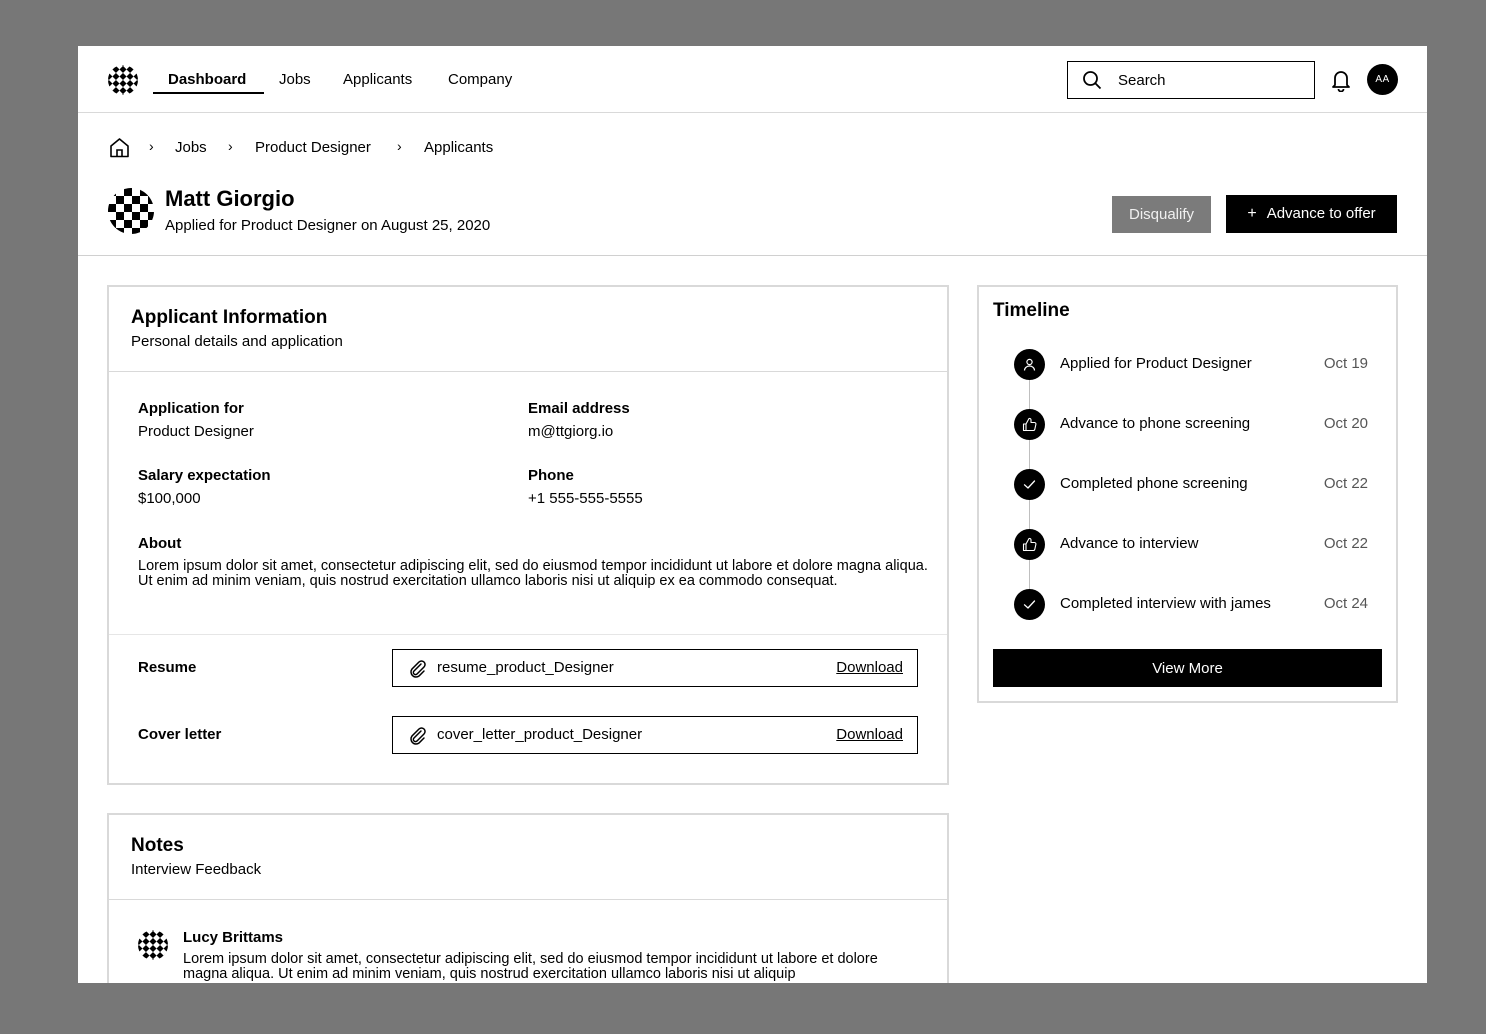 This screenshot has height=1034, width=1486. Describe the element at coordinates (1156, 363) in the screenshot. I see `timeline-event-text: Applied for Product Designer` at that location.